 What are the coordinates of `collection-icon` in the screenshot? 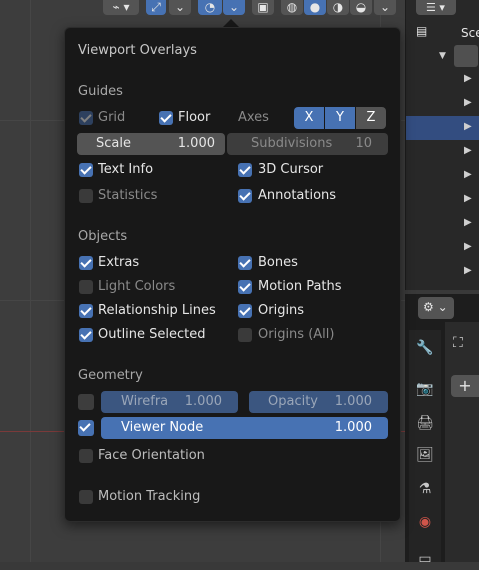 It's located at (466, 56).